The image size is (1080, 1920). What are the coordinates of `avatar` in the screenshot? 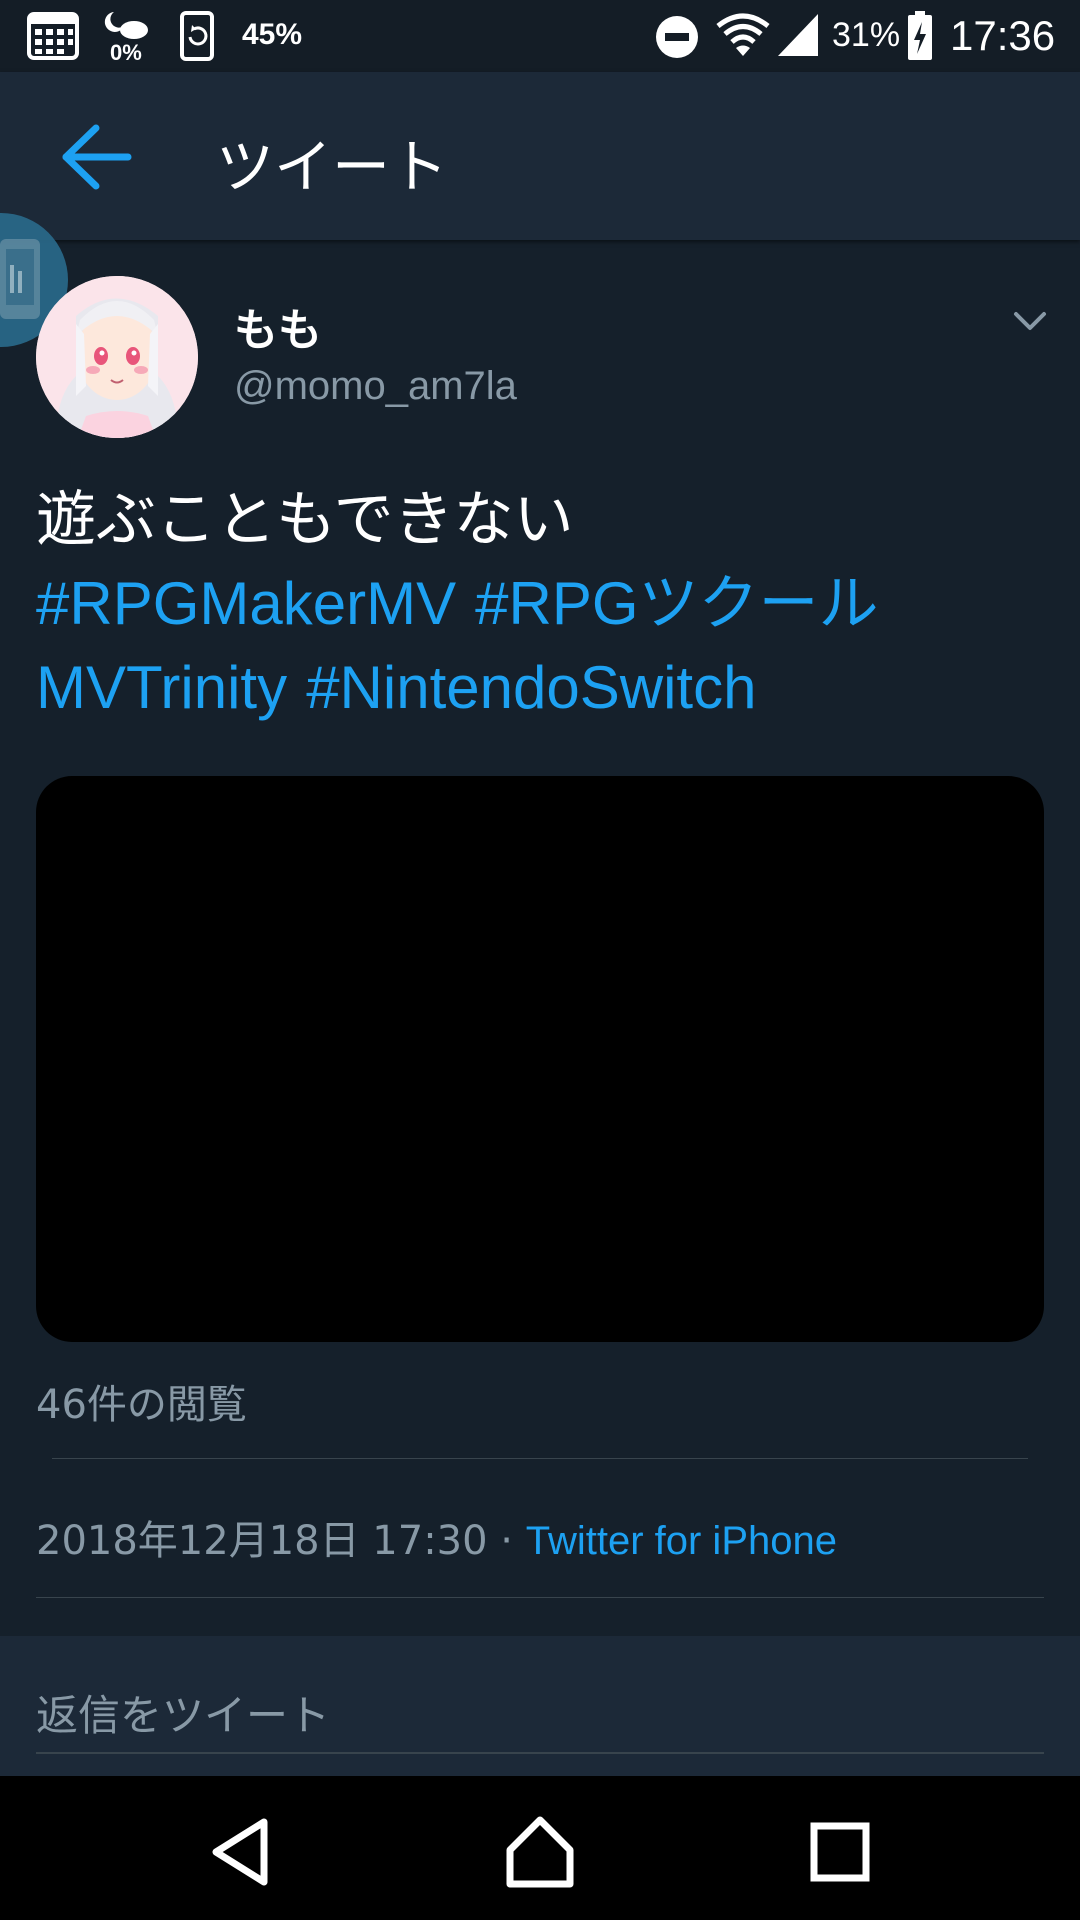 It's located at (117, 357).